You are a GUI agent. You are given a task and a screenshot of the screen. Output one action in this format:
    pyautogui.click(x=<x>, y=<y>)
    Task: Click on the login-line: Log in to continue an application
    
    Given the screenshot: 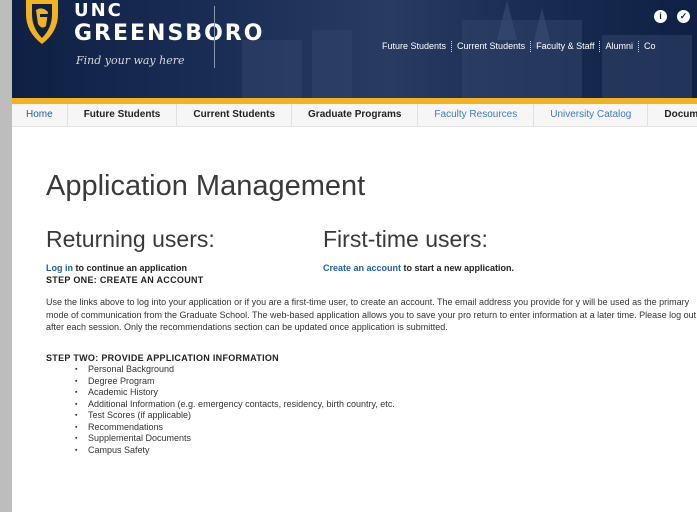 What is the action you would take?
    pyautogui.click(x=116, y=268)
    